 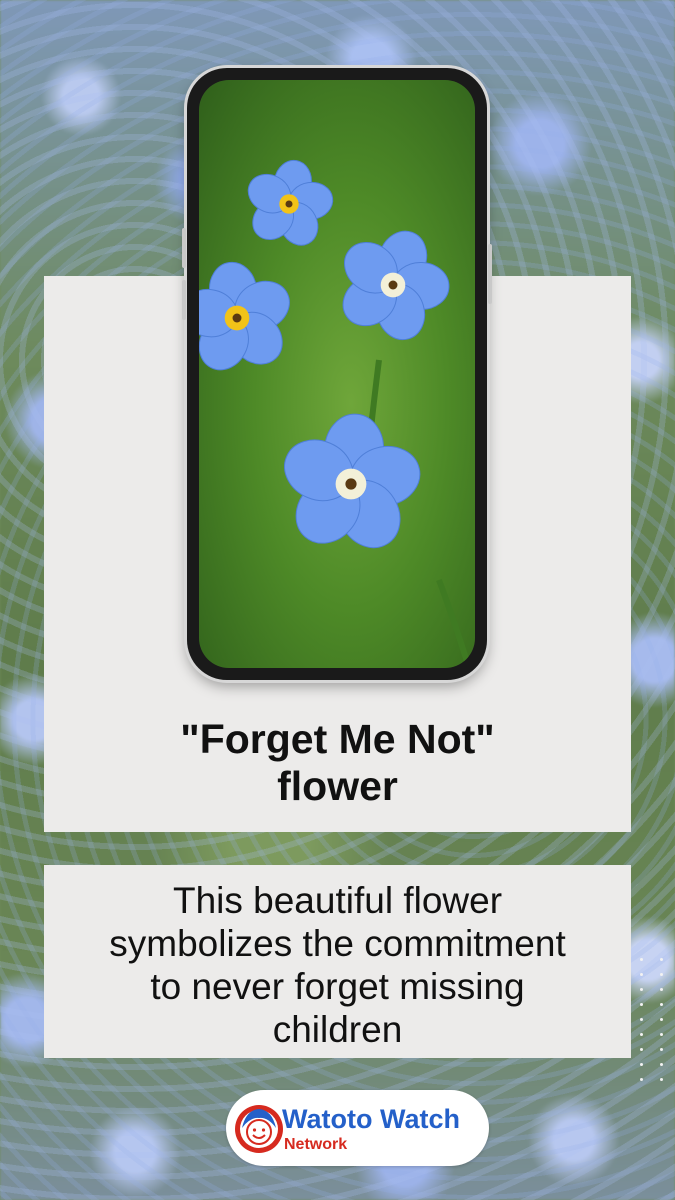 I want to click on description-line-2: symbolizes the commitment, so click(x=337, y=943).